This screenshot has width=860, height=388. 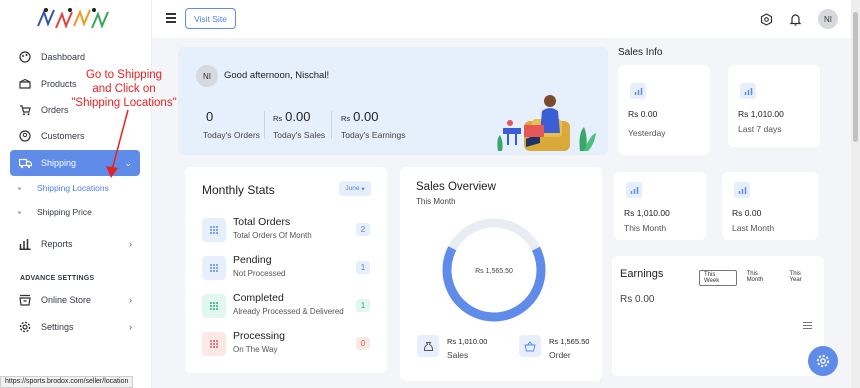 I want to click on sports-logo, so click(x=72, y=20).